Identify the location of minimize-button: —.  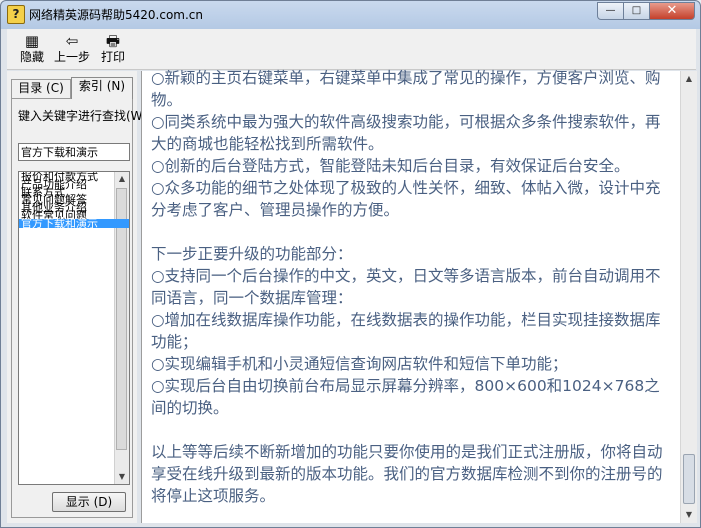
(610, 11).